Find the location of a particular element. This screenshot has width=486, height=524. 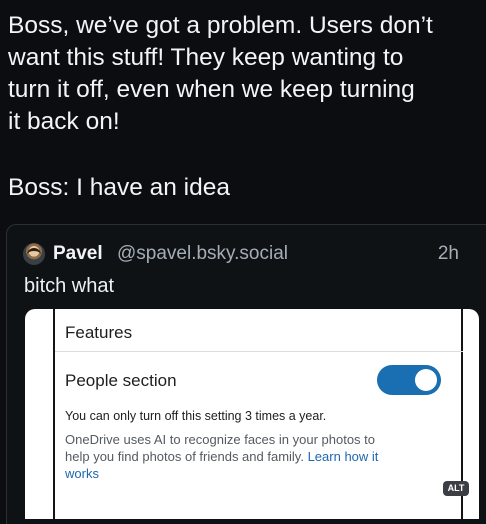

quote-post-header: Pavel @spavel.bsky.social 2h is located at coordinates (248, 254).